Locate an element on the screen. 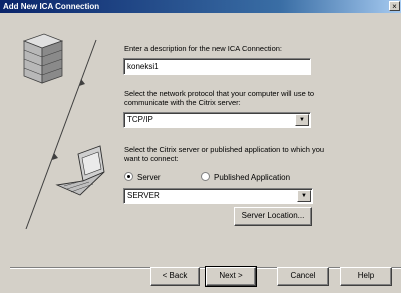  help-button: Help is located at coordinates (366, 276).